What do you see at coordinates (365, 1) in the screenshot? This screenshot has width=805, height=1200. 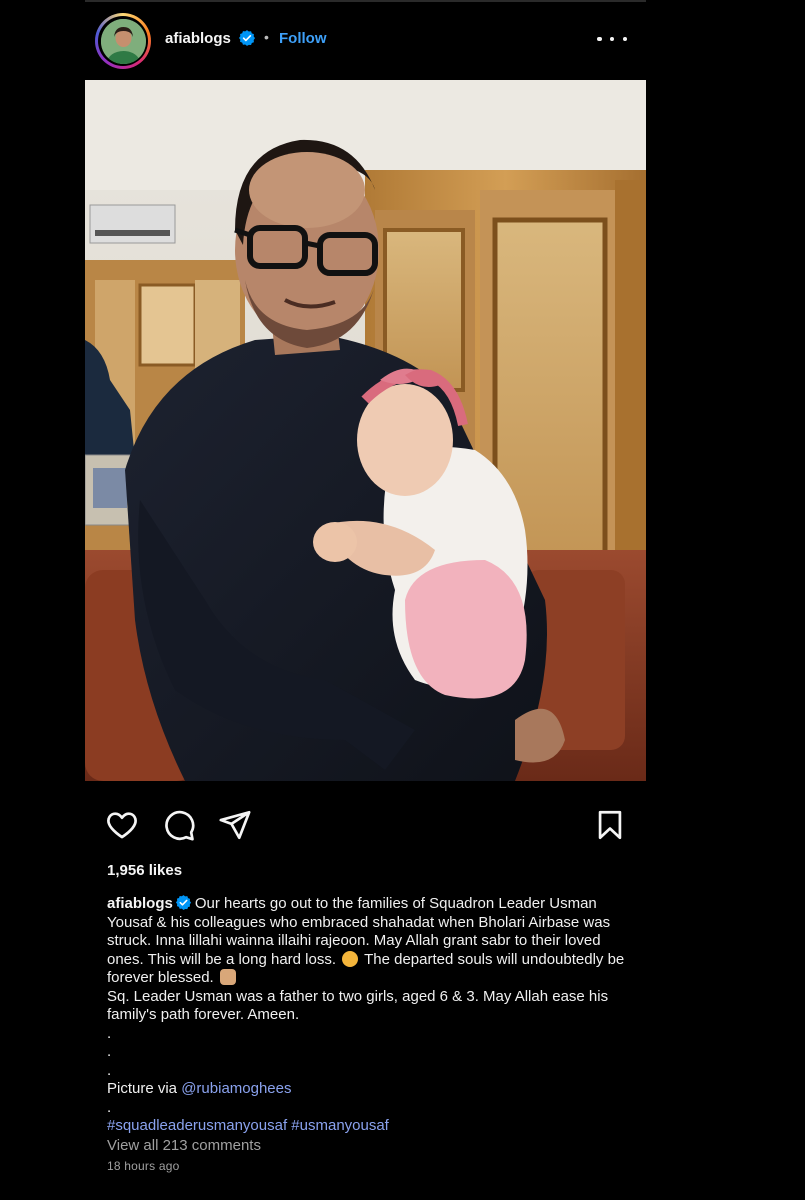 I see `divider` at bounding box center [365, 1].